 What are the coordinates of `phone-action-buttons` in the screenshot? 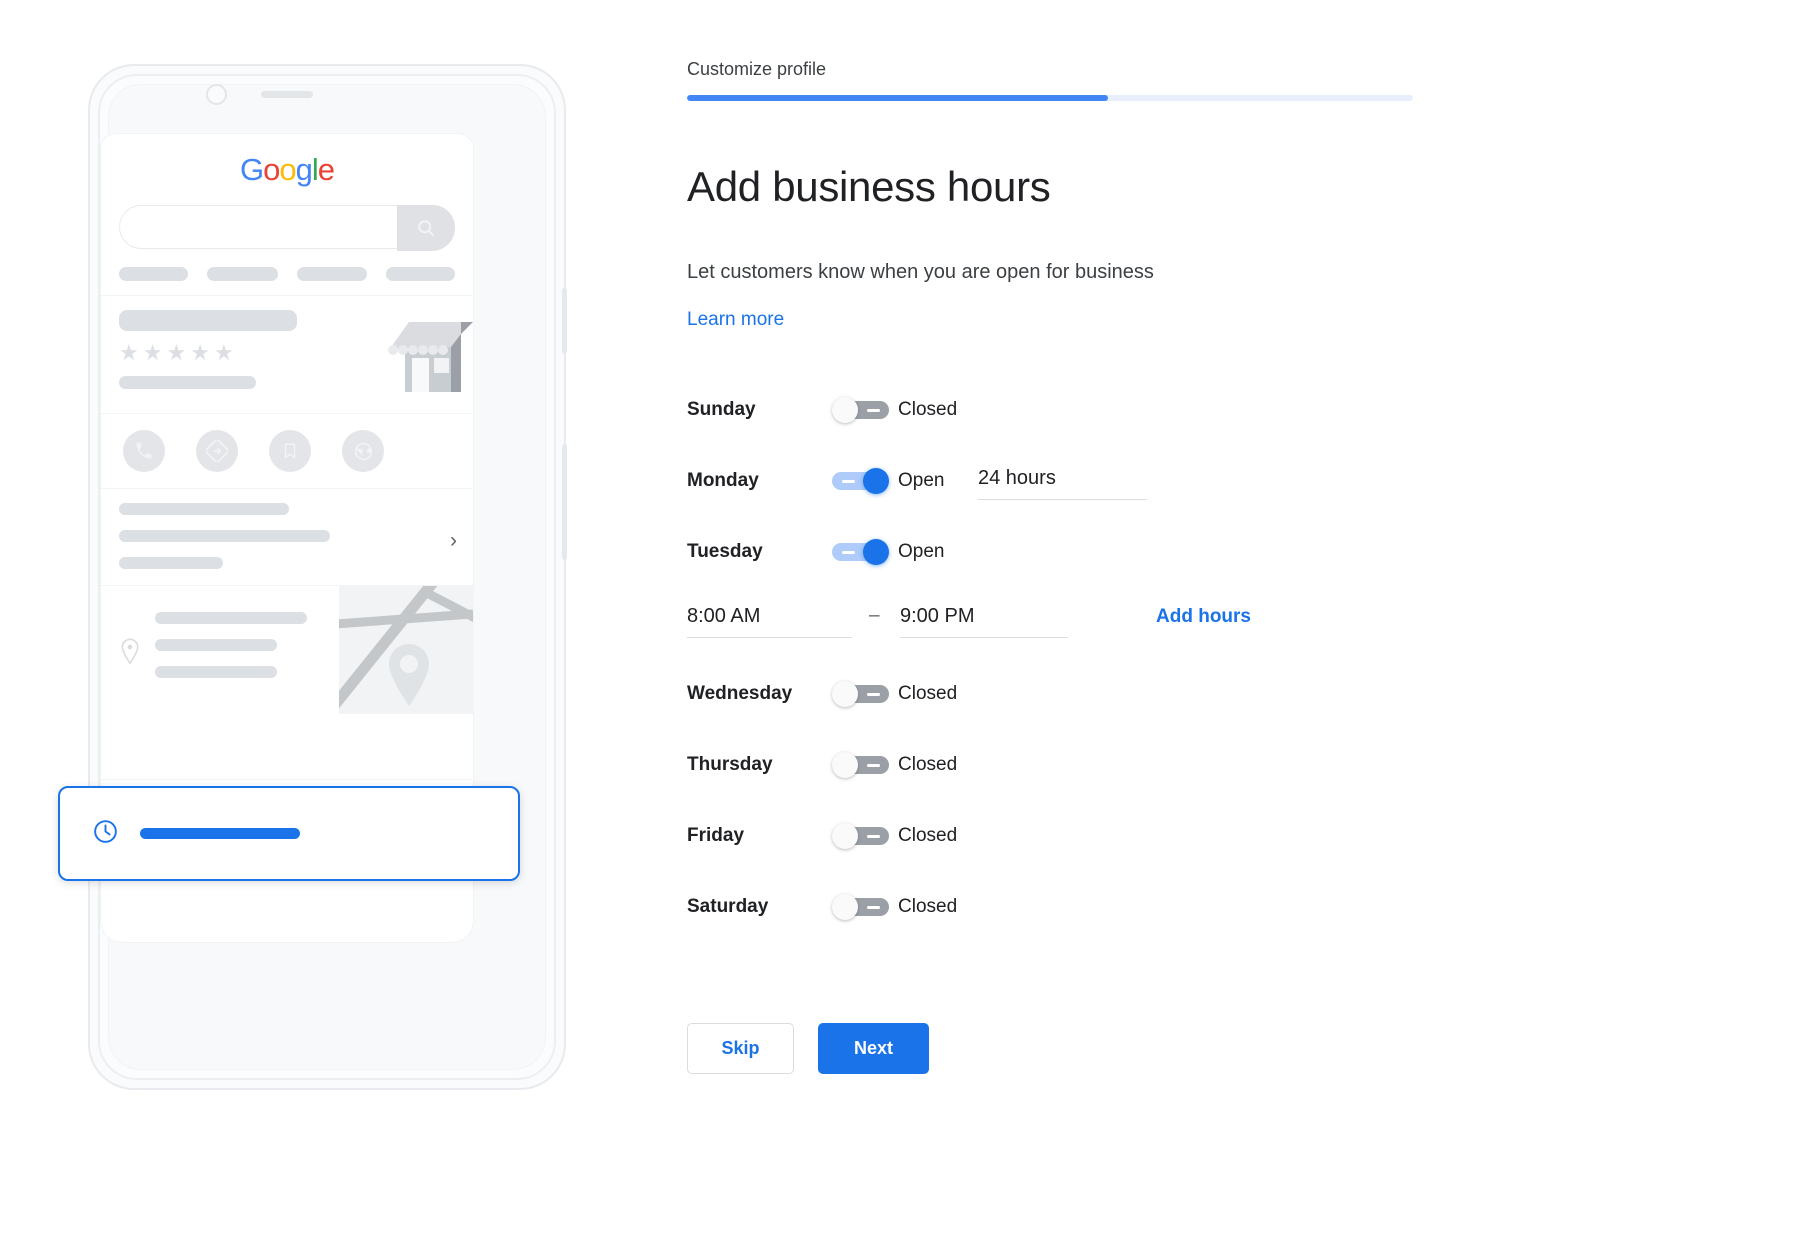 It's located at (287, 450).